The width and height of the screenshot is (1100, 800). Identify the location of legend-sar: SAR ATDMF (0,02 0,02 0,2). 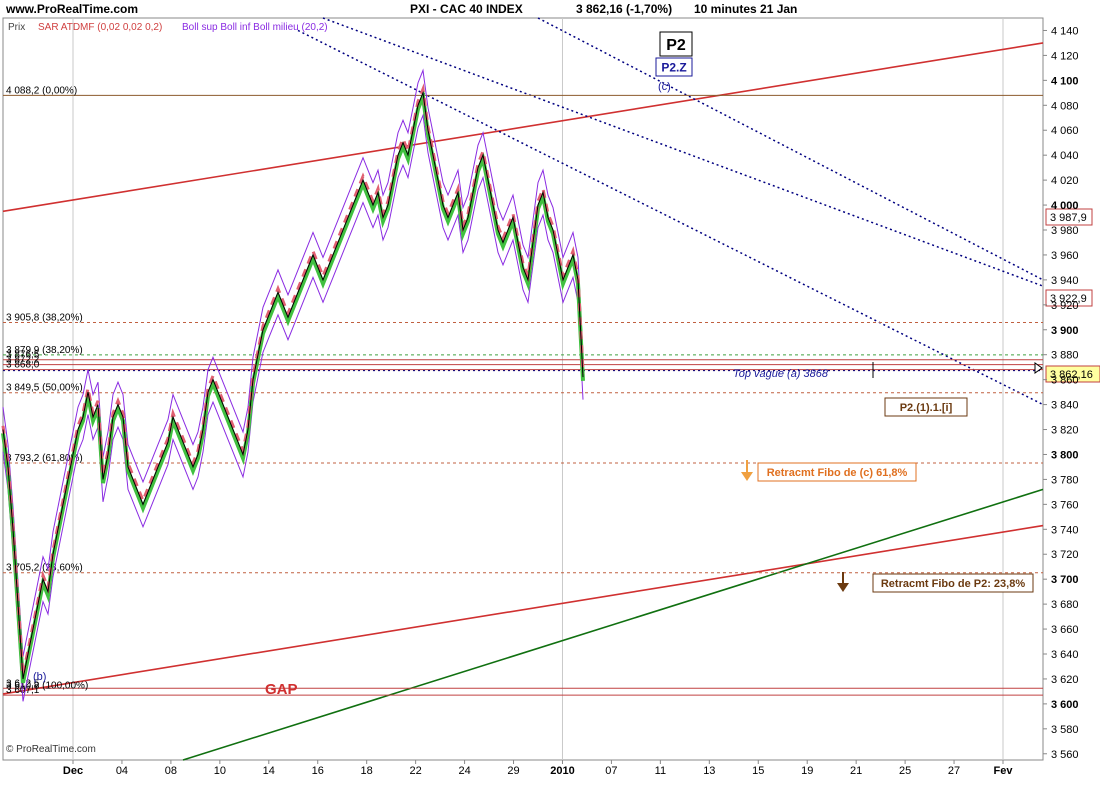
(100, 27).